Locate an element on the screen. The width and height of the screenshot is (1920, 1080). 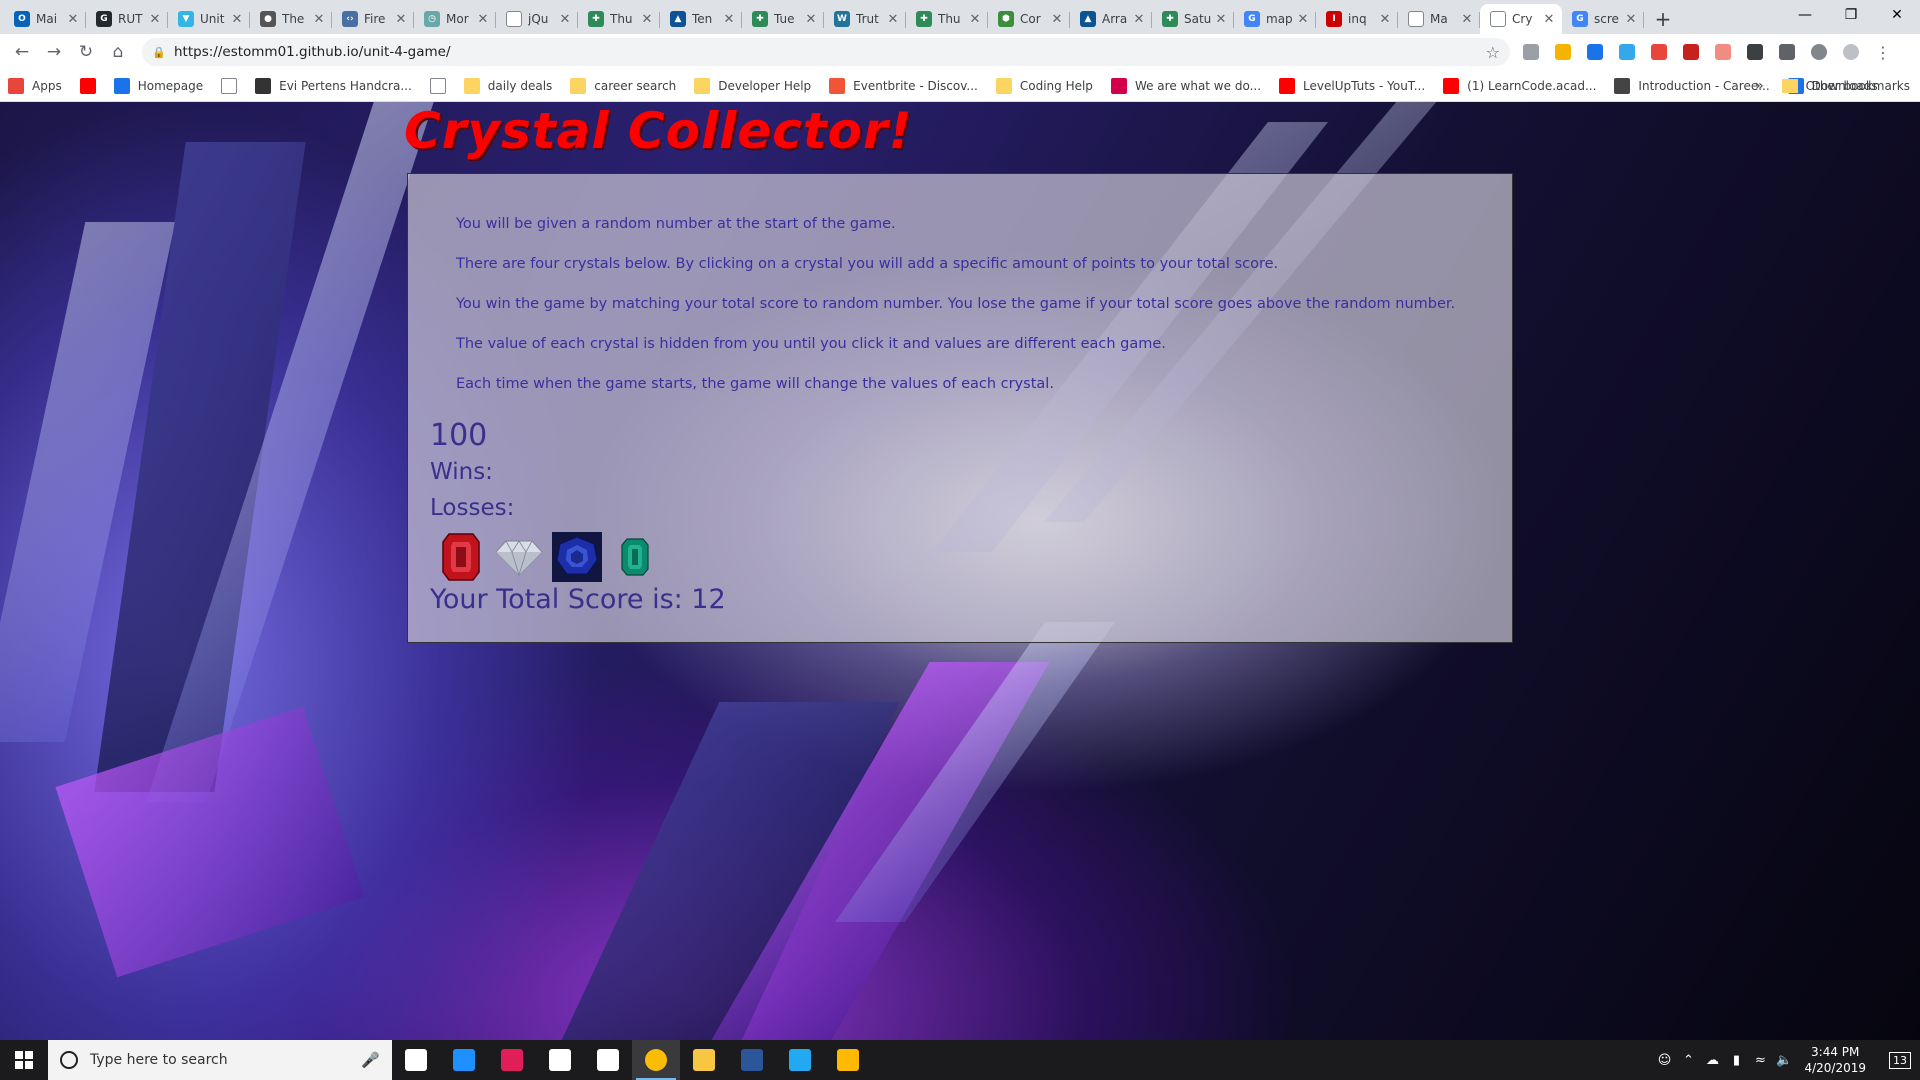
browser-tab: ● The ✕ is located at coordinates (291, 19).